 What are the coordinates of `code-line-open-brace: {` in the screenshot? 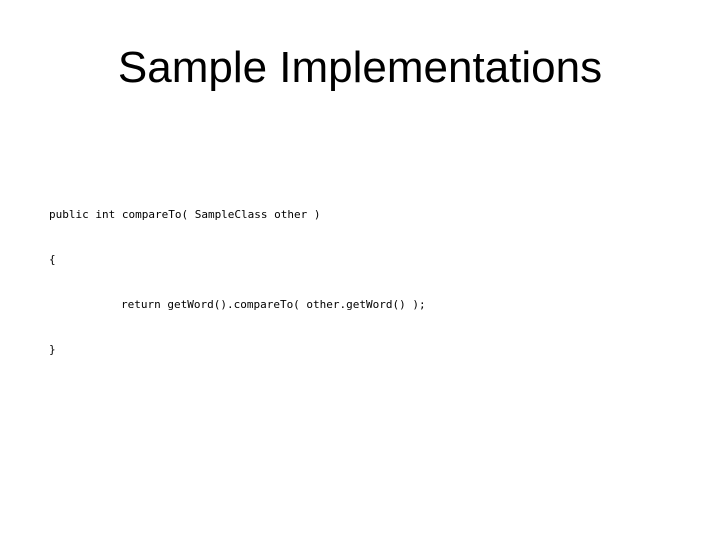 It's located at (237, 259).